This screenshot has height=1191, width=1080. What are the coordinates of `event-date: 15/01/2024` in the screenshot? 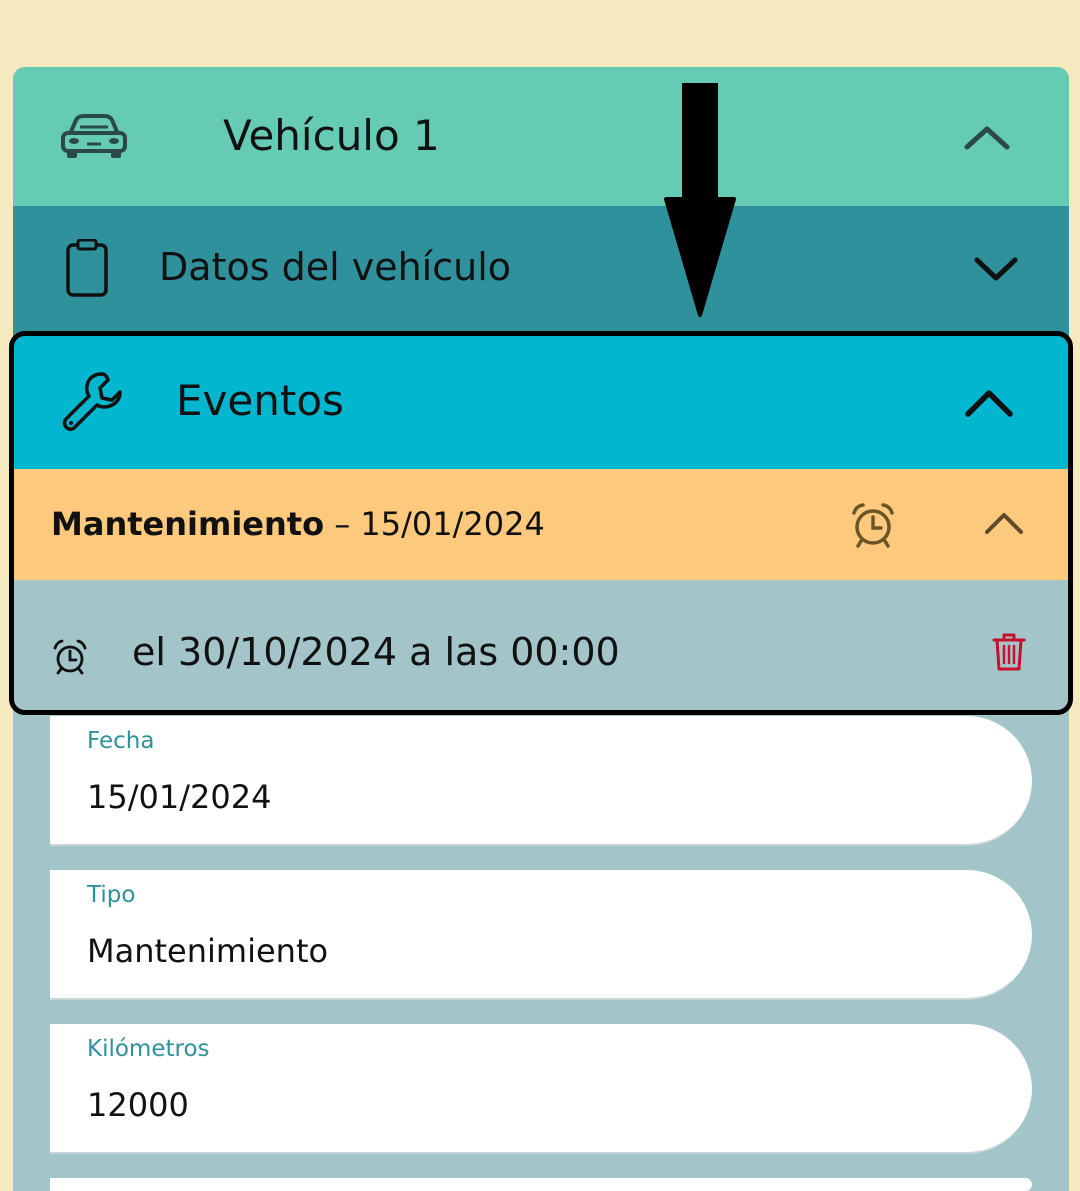 It's located at (452, 524).